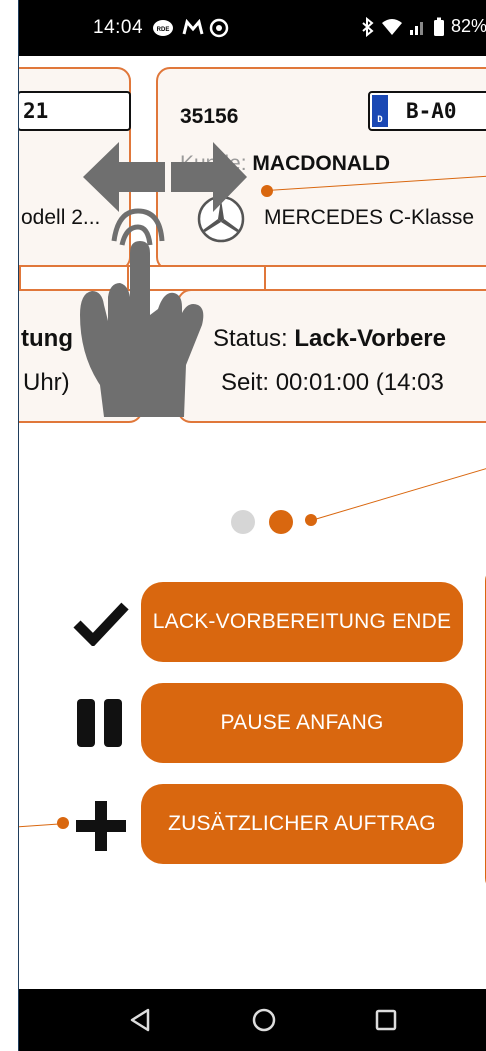 The height and width of the screenshot is (1051, 486). What do you see at coordinates (265, 277) in the screenshot?
I see `card-divider-tick-right` at bounding box center [265, 277].